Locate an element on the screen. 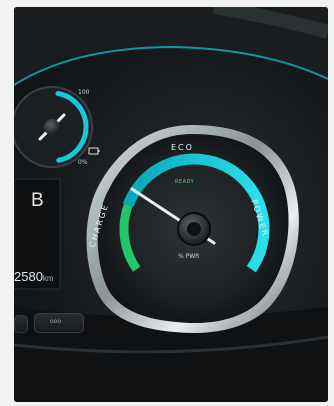 The height and width of the screenshot is (406, 334). dash-button-left is located at coordinates (21, 324).